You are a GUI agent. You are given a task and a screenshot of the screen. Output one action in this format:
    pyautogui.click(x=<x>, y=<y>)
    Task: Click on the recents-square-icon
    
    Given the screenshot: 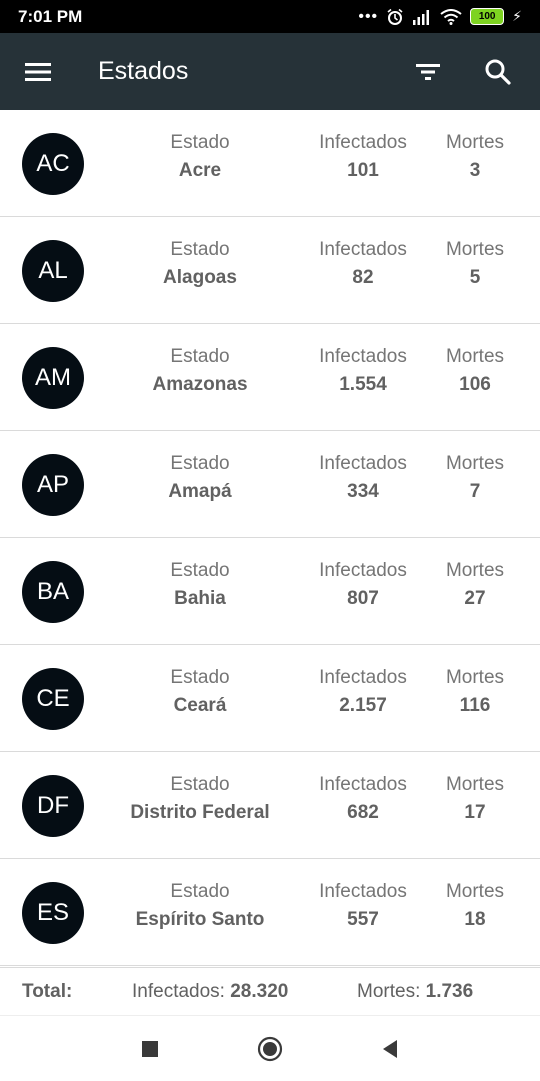 What is the action you would take?
    pyautogui.click(x=150, y=1048)
    